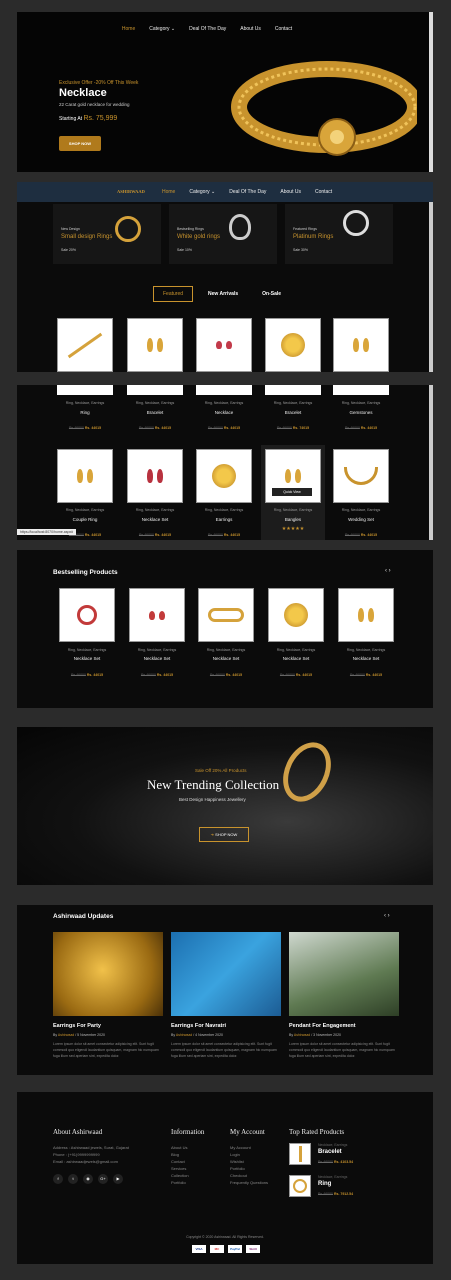  I want to click on sticky-nav-about: About Us, so click(290, 192).